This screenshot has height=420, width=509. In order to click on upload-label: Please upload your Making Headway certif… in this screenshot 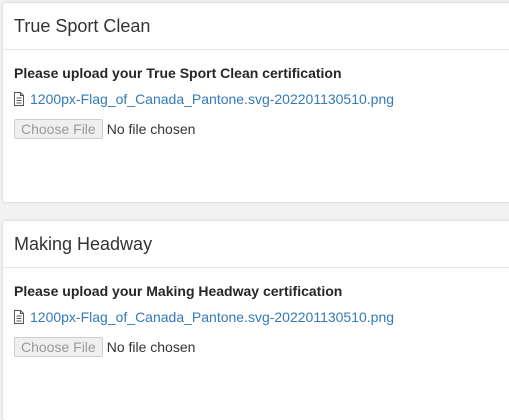, I will do `click(178, 291)`.